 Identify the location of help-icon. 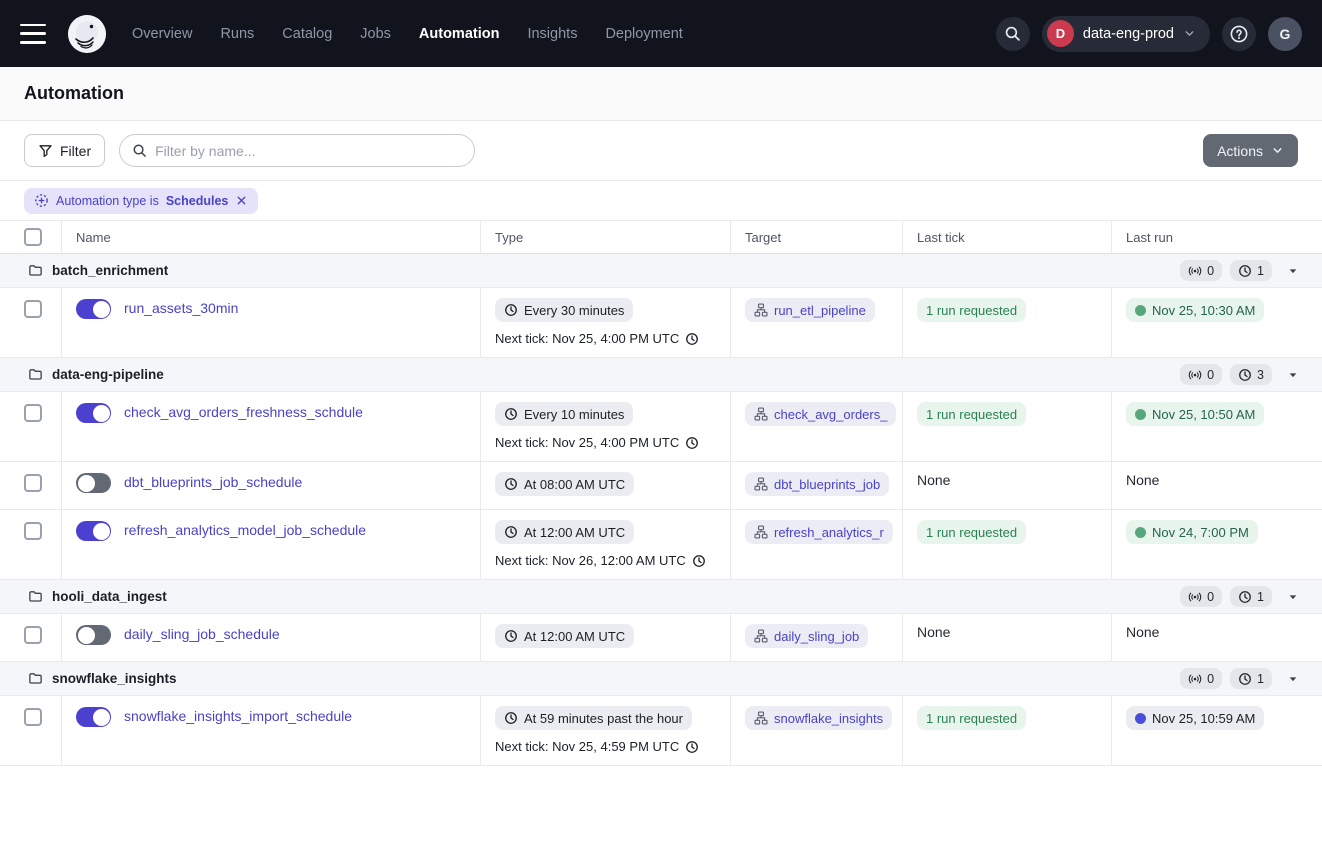
(1239, 33).